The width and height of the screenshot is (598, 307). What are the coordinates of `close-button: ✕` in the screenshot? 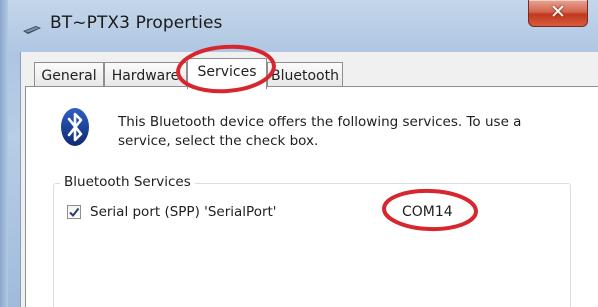 It's located at (558, 13).